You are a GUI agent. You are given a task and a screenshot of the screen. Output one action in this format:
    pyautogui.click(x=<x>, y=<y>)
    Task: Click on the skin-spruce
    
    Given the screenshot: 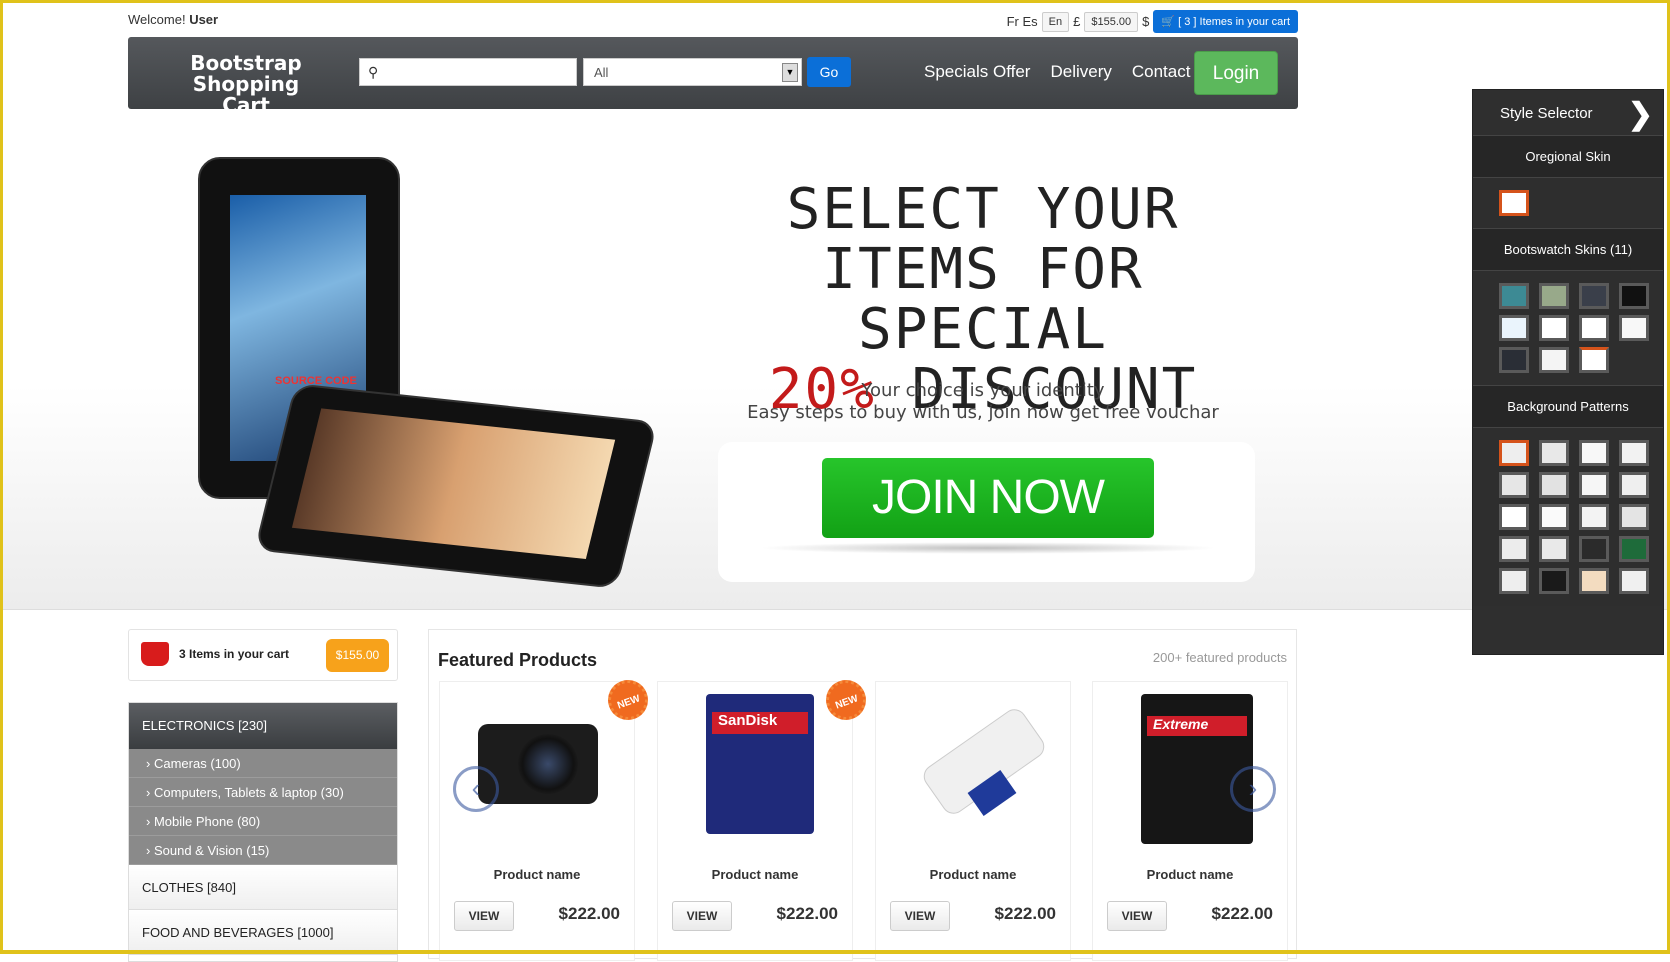 What is the action you would take?
    pyautogui.click(x=1554, y=296)
    